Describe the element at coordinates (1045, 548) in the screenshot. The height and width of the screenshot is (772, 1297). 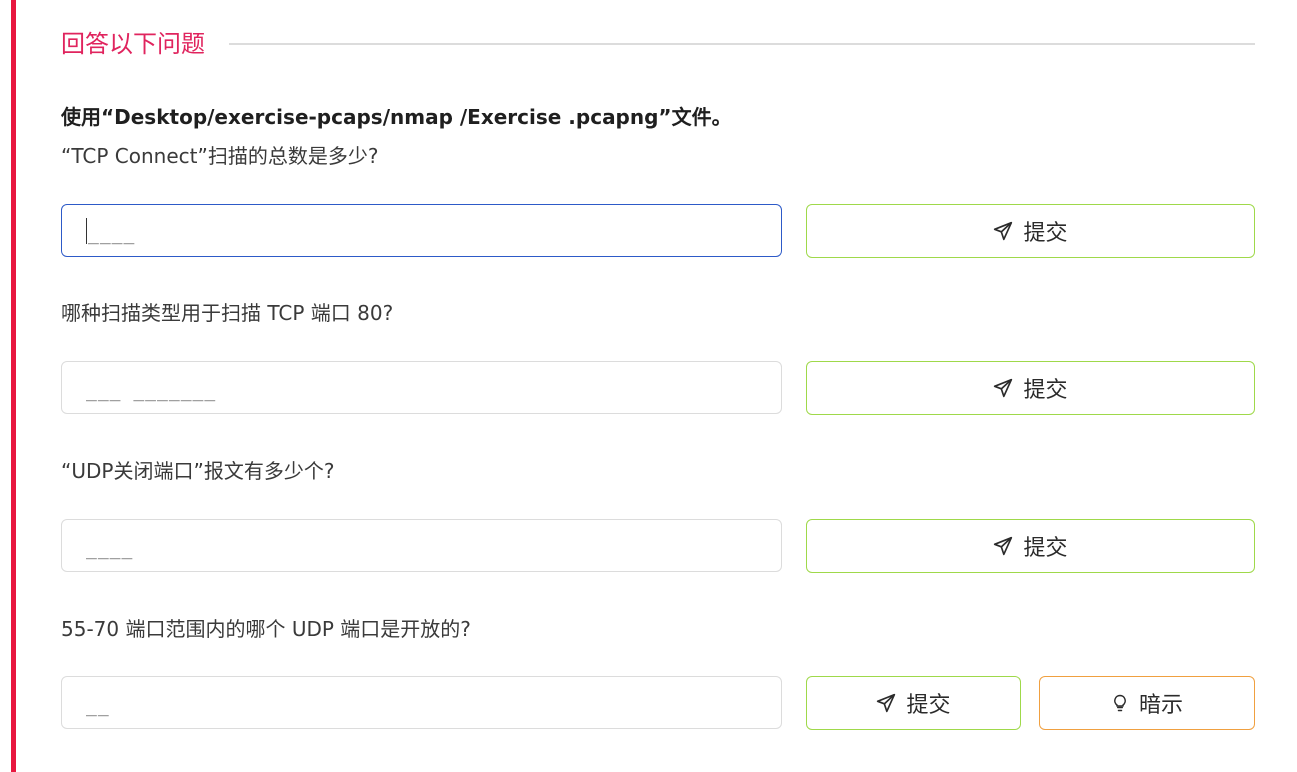
I see `submit-label-3: 提交` at that location.